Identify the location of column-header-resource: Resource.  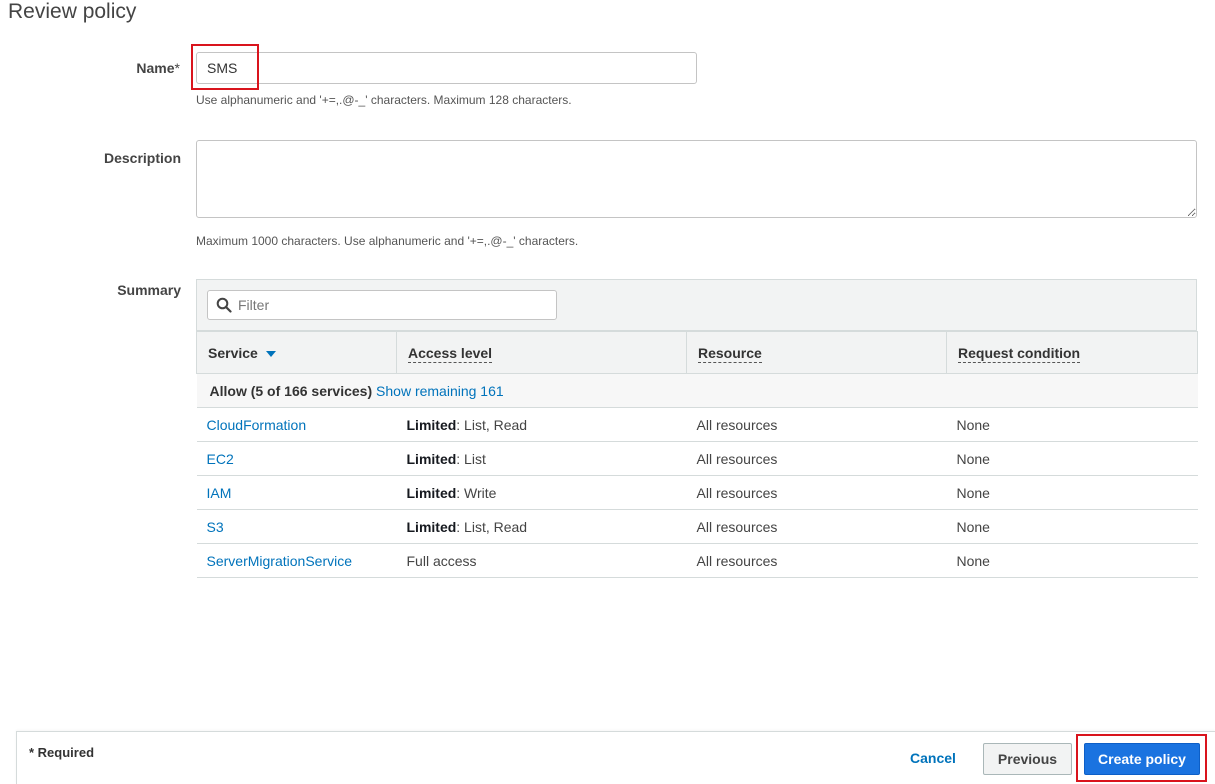
(816, 352).